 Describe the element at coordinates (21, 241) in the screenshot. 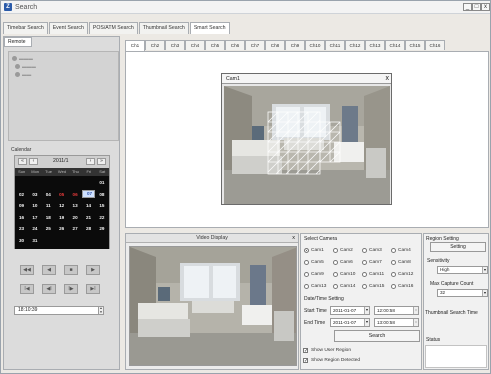

I see `calendar-day: 30` at that location.